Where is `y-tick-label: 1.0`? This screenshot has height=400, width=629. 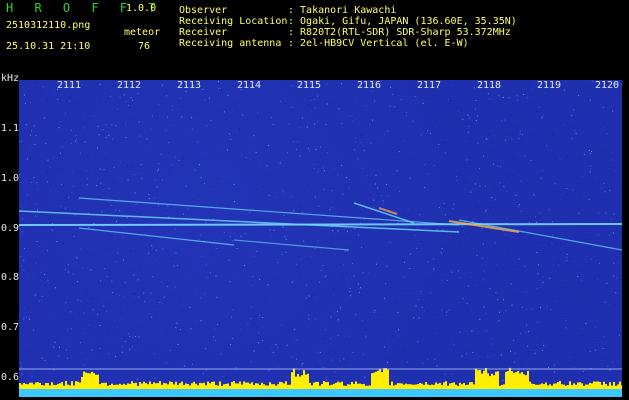
y-tick-label: 1.0 is located at coordinates (10, 178).